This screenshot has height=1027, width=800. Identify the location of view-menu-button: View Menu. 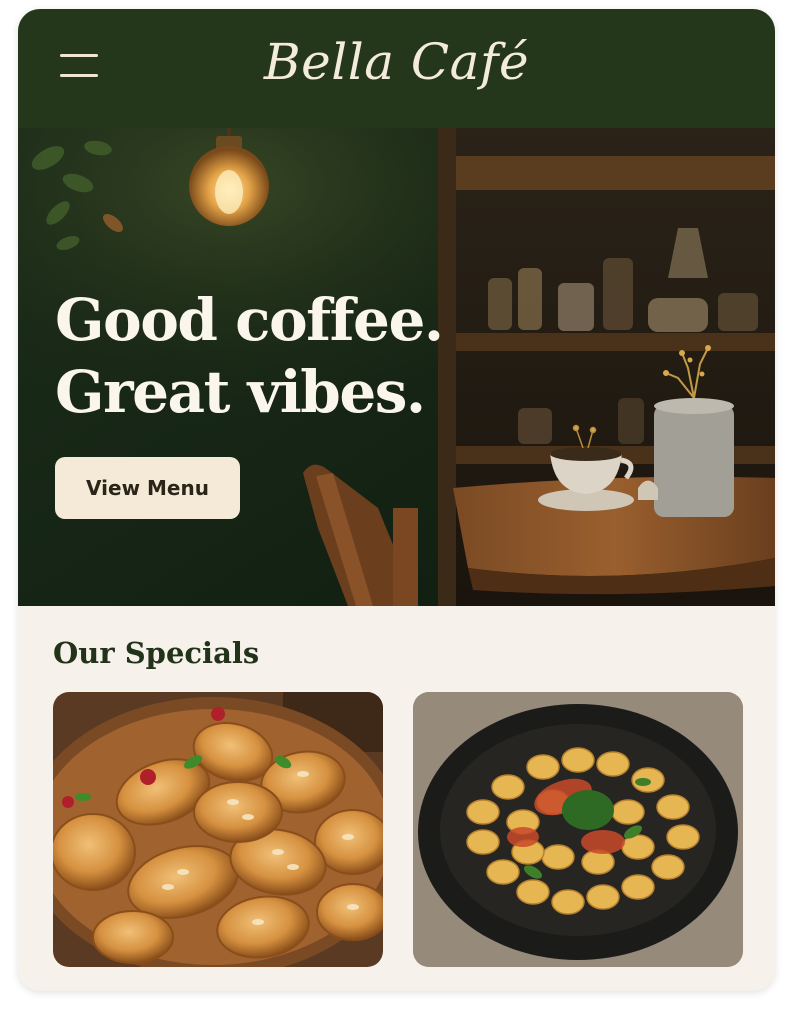
(147, 488).